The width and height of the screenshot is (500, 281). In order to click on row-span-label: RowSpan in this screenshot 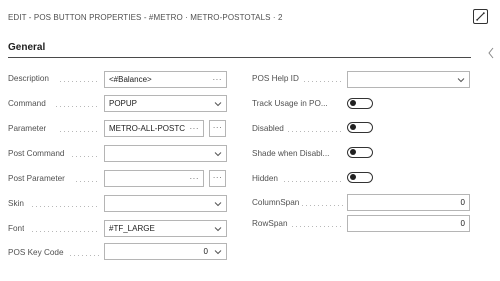, I will do `click(270, 223)`.